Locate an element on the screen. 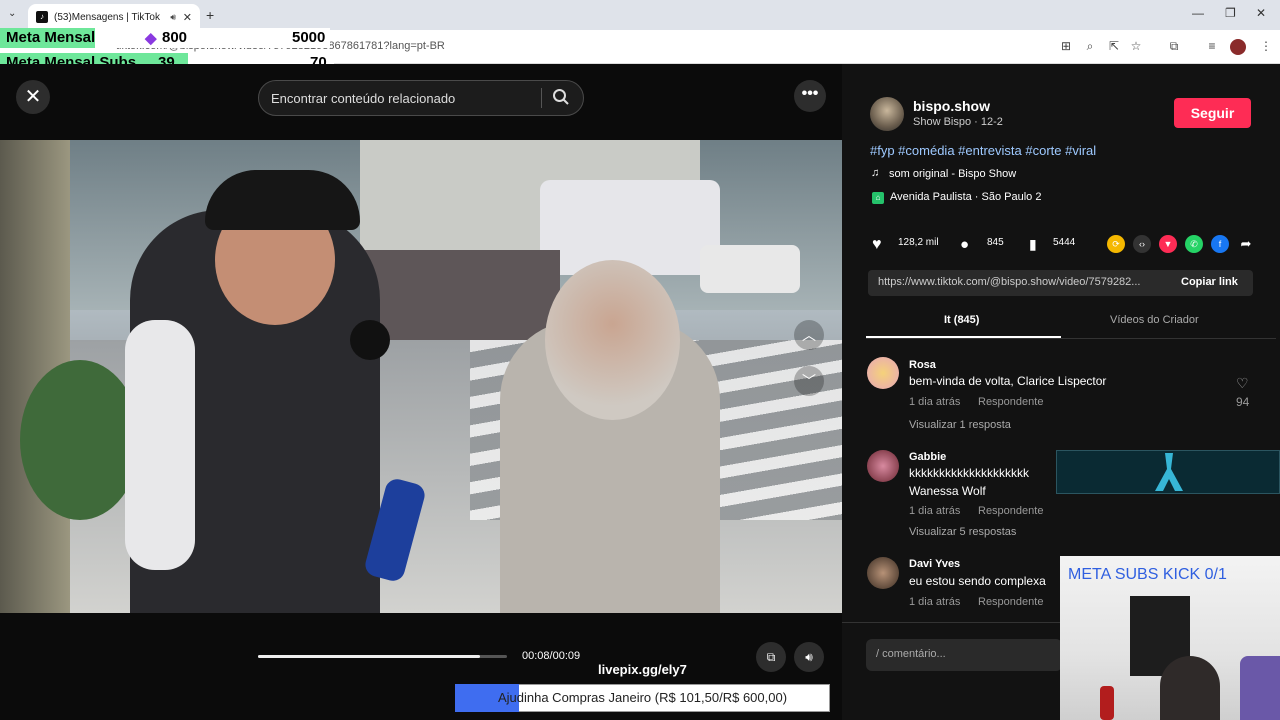 This screenshot has height=720, width=1280. meta-mensal-row: Meta Mensal ◆ 800 5000 is located at coordinates (165, 38).